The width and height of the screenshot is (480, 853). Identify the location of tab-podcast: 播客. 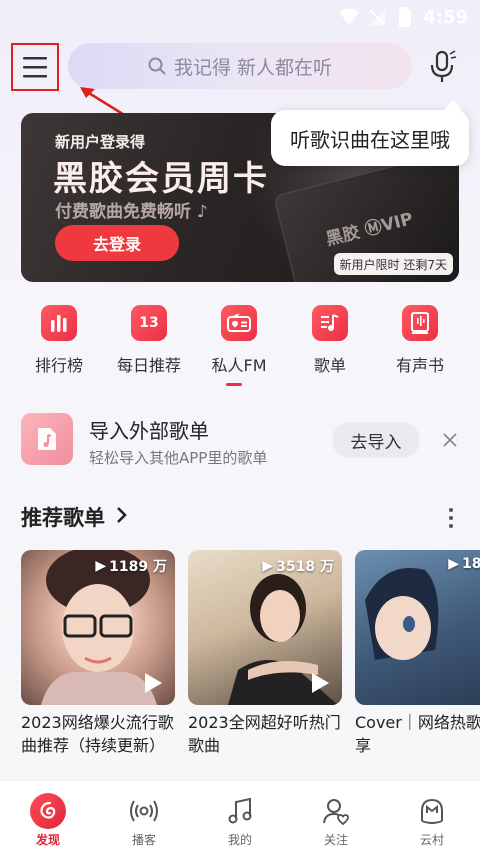
(144, 820).